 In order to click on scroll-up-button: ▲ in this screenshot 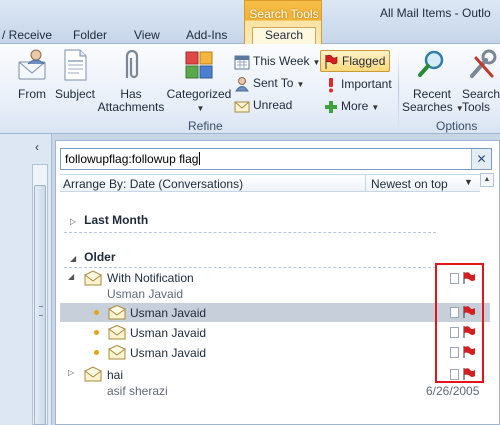, I will do `click(487, 180)`.